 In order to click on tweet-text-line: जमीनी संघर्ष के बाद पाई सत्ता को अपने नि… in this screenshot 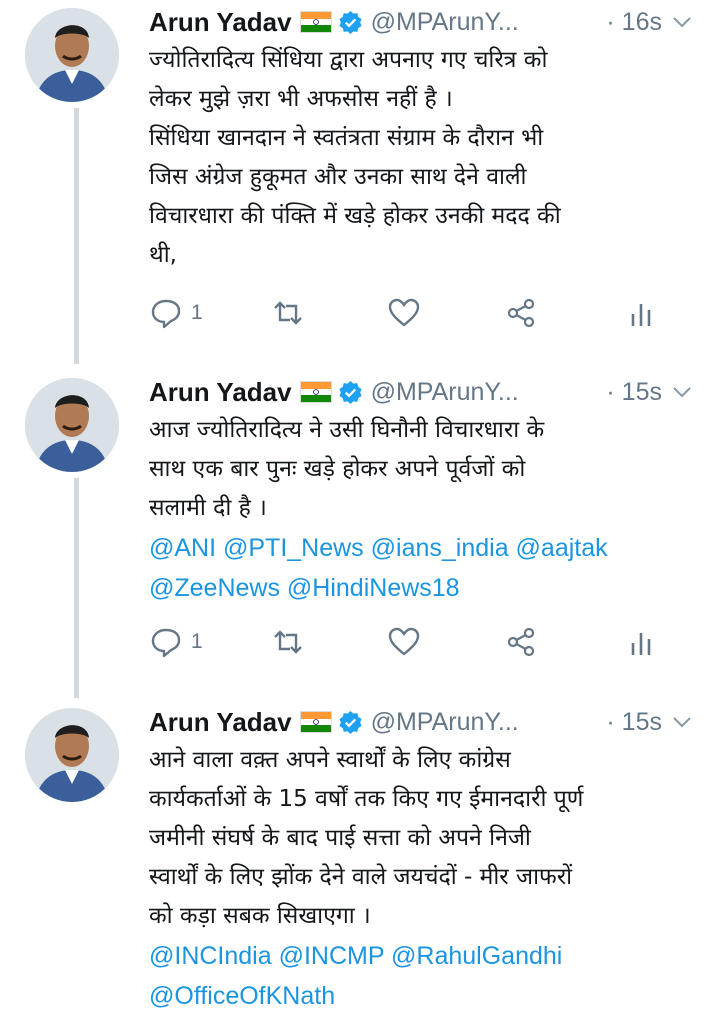, I will do `click(340, 838)`.